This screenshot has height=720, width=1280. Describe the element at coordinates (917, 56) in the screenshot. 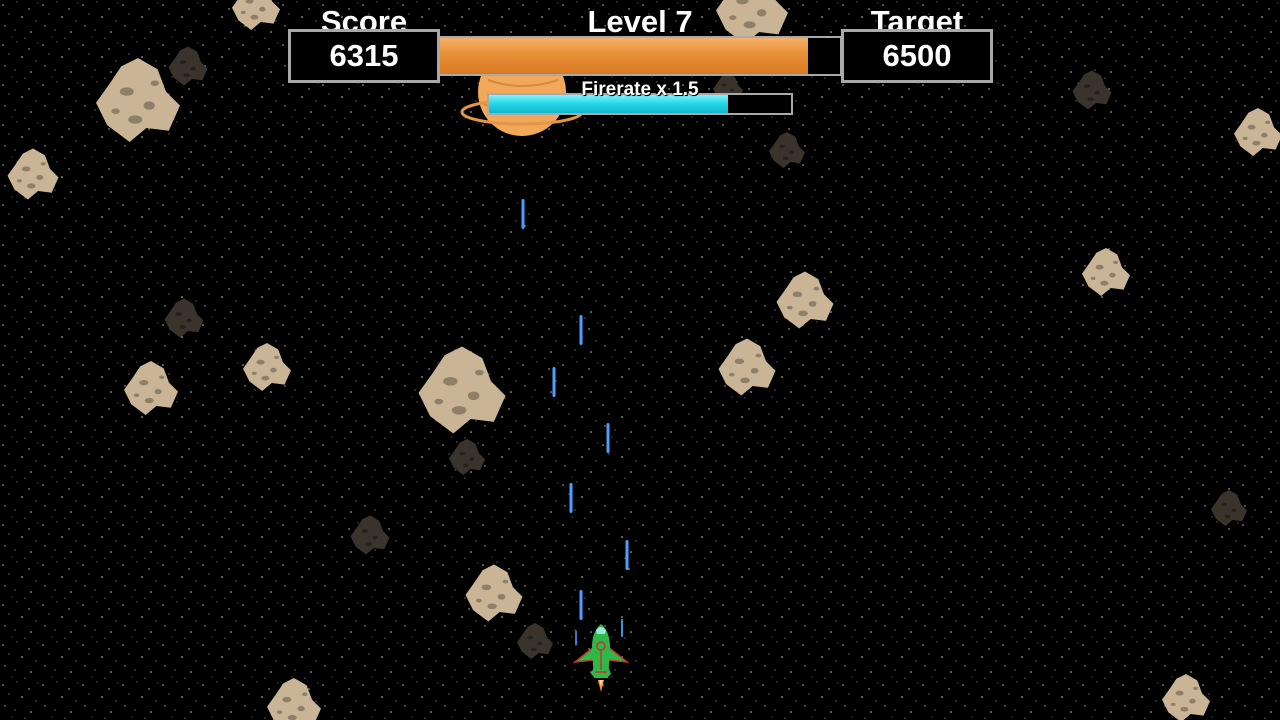

I see `target-value: 6500` at that location.